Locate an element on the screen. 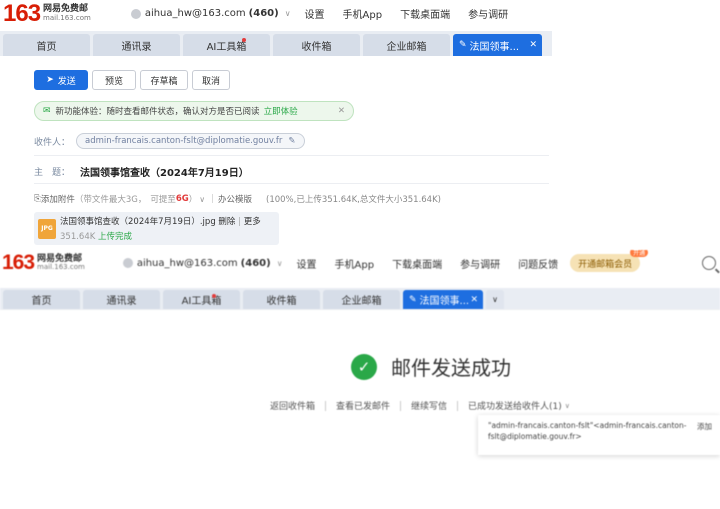  tab-label: 通讯录 is located at coordinates (121, 301).